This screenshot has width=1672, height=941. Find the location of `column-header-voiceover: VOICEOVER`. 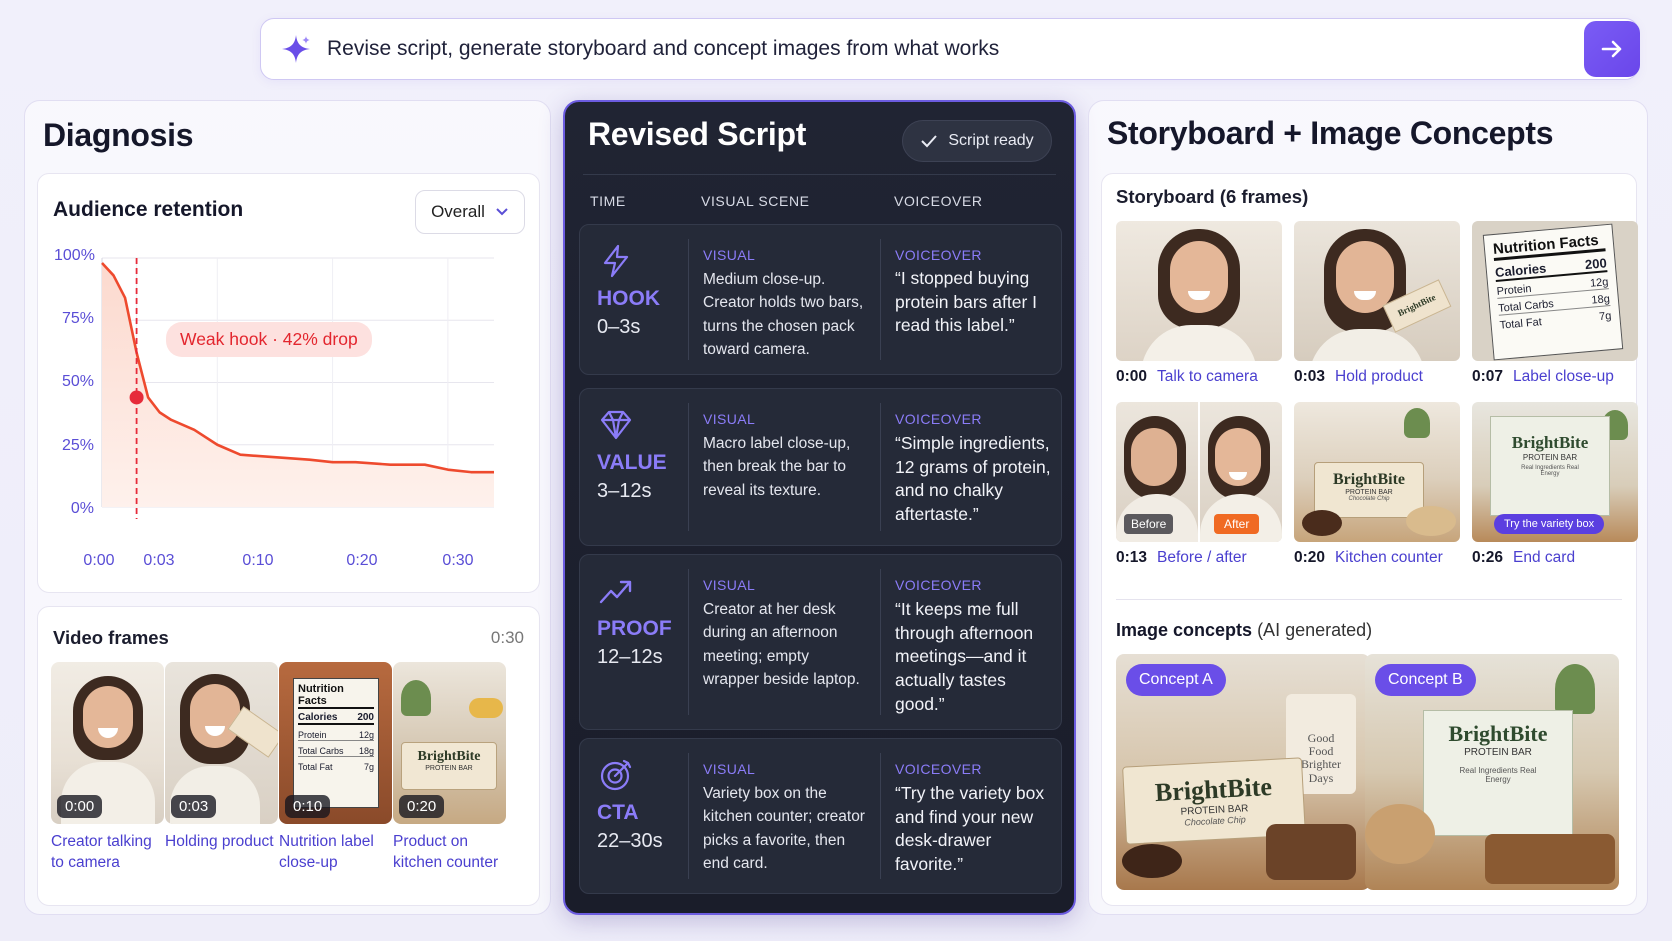

column-header-voiceover: VOICEOVER is located at coordinates (938, 201).